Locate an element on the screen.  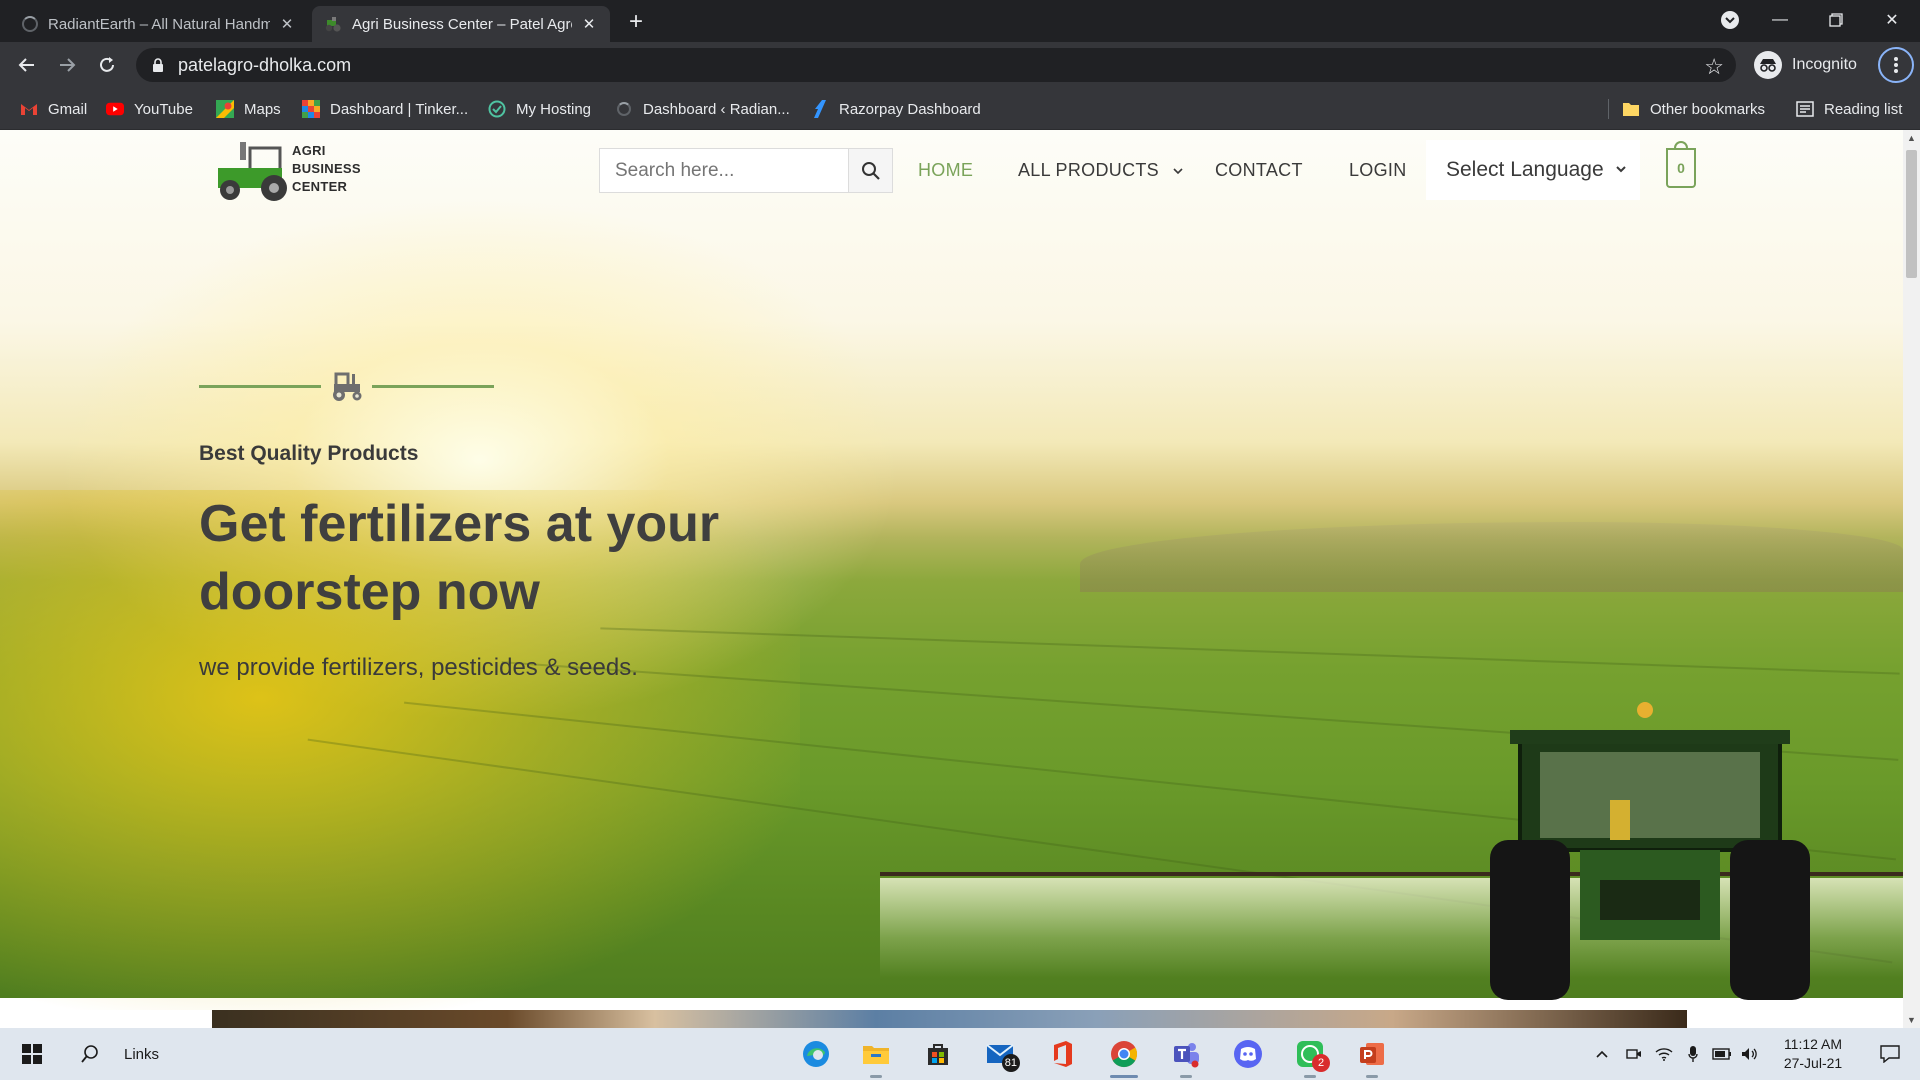
bookmark-my-hosting: My Hosting is located at coordinates (539, 109).